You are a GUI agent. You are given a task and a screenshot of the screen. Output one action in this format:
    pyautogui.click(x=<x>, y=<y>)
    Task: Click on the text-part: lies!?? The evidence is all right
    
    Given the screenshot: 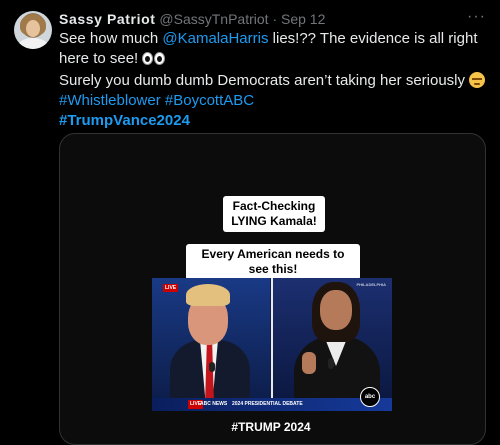 What is the action you would take?
    pyautogui.click(x=373, y=38)
    